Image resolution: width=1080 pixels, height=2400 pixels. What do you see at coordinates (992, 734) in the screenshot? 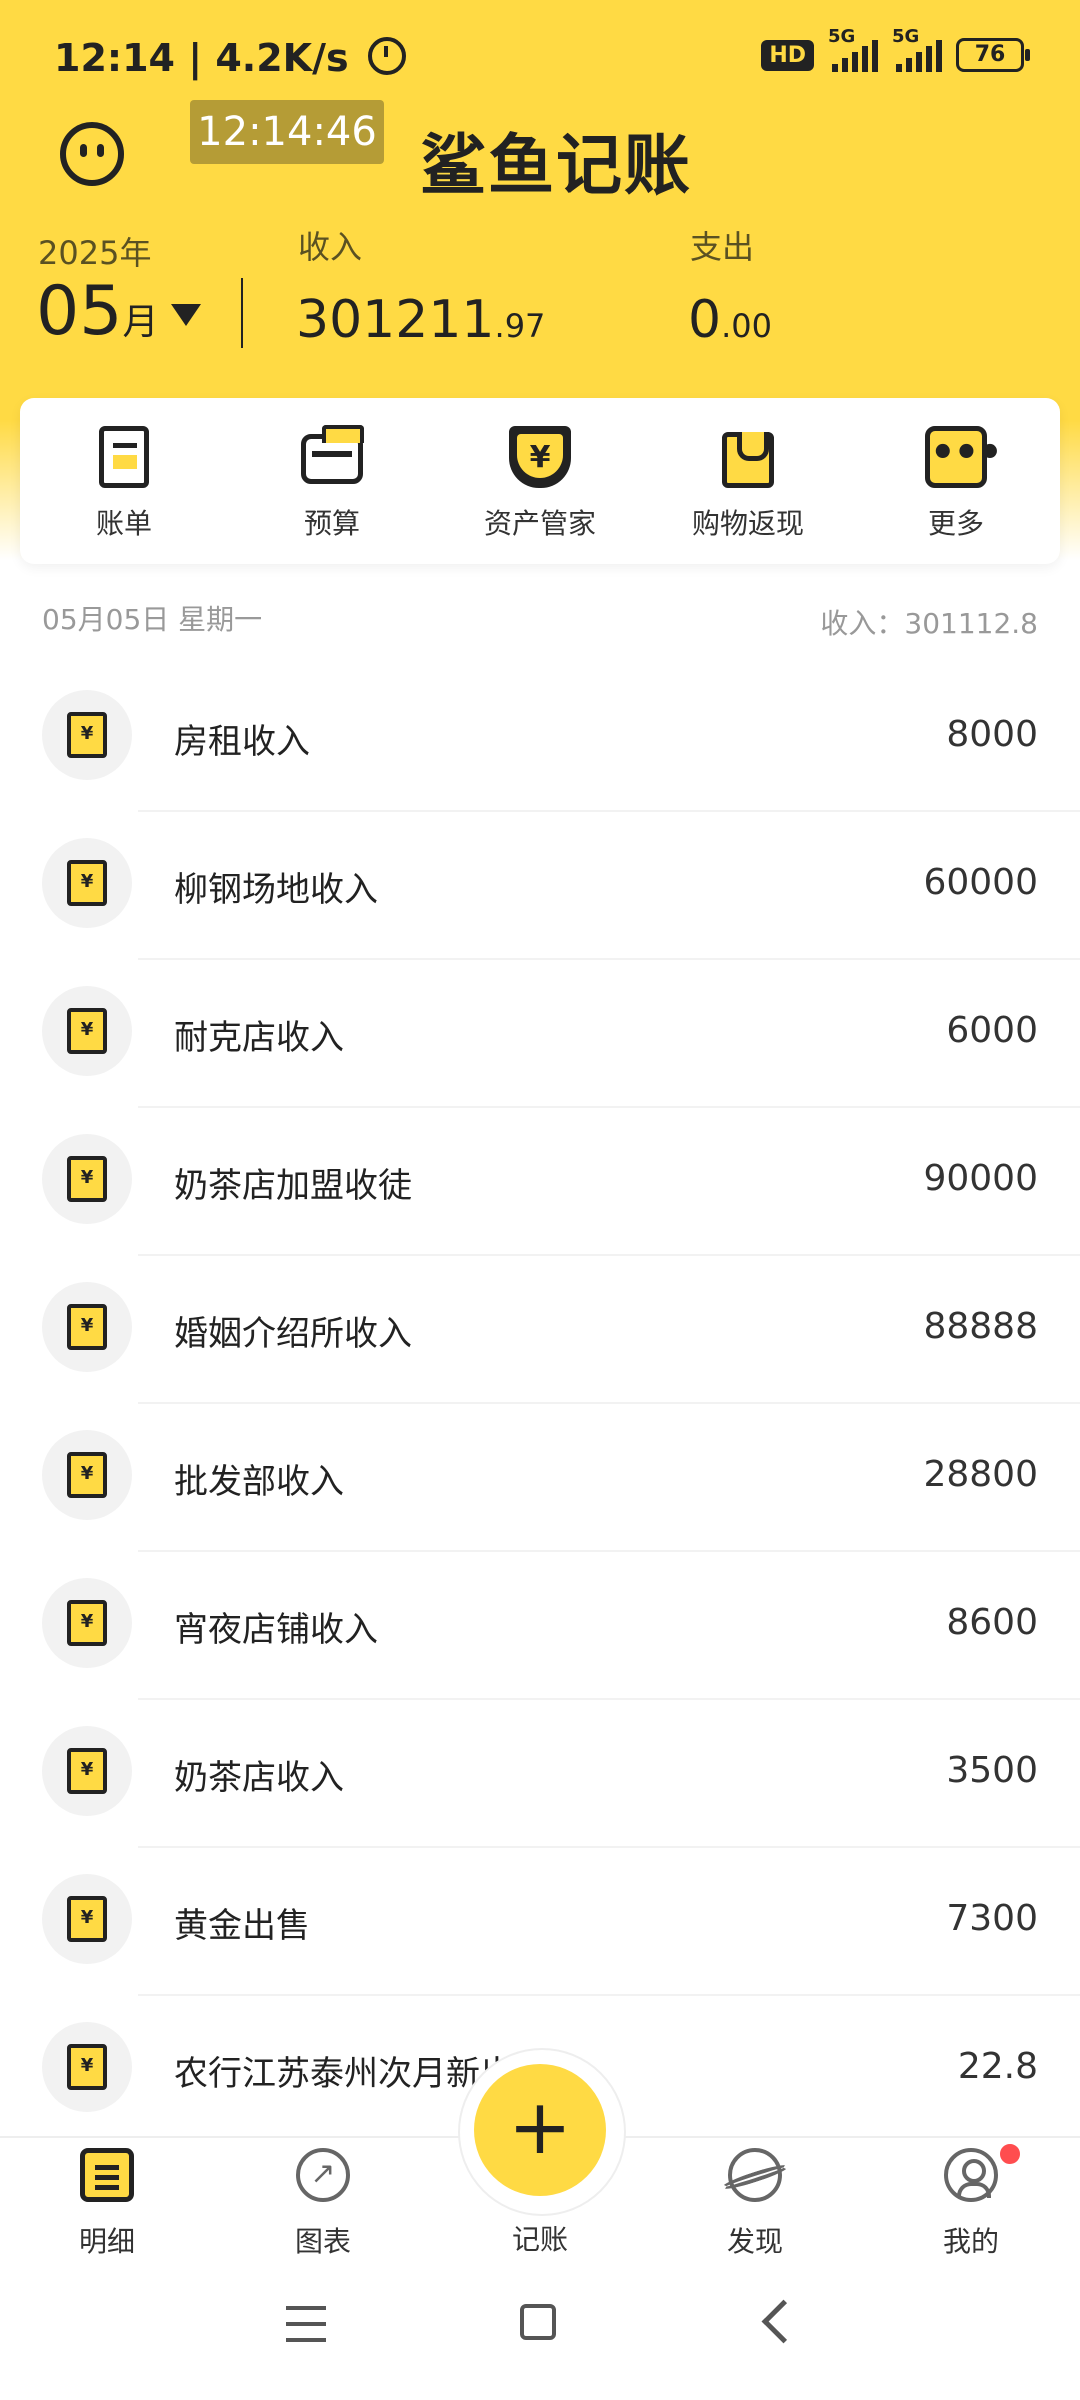
I see `transaction-amount: 8000` at bounding box center [992, 734].